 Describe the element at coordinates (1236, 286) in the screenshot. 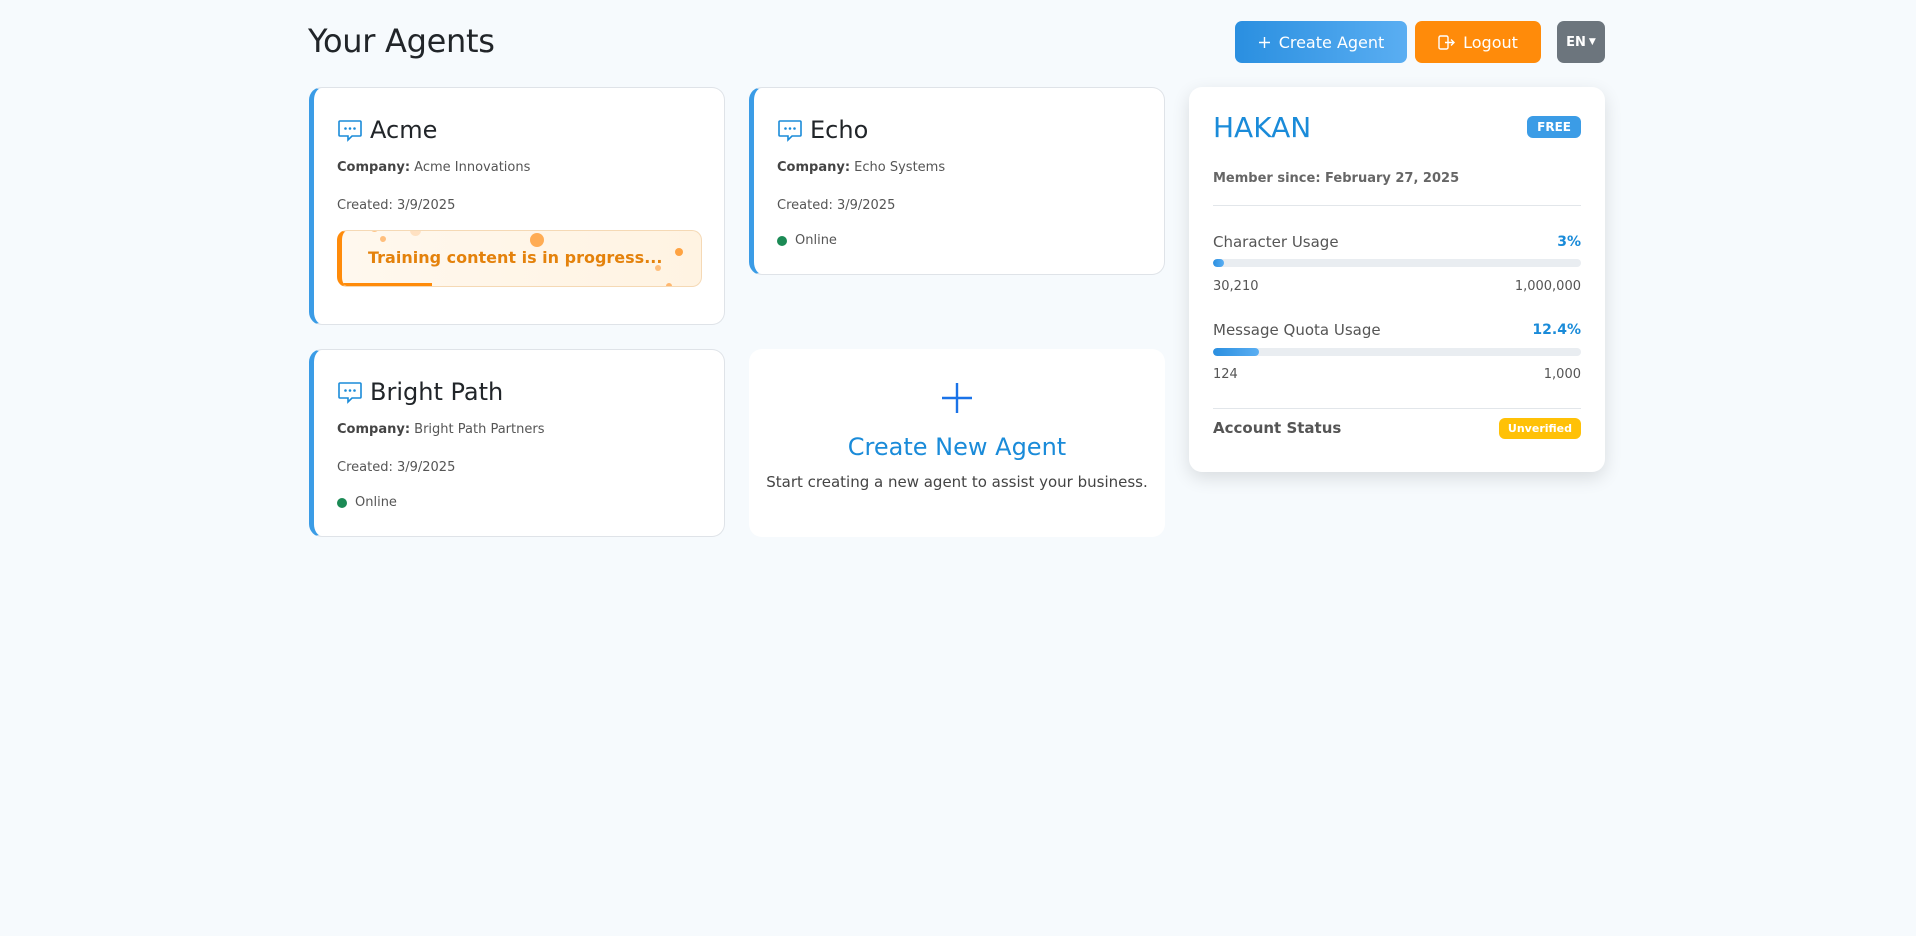

I see `character-usage-used: 30,210` at that location.